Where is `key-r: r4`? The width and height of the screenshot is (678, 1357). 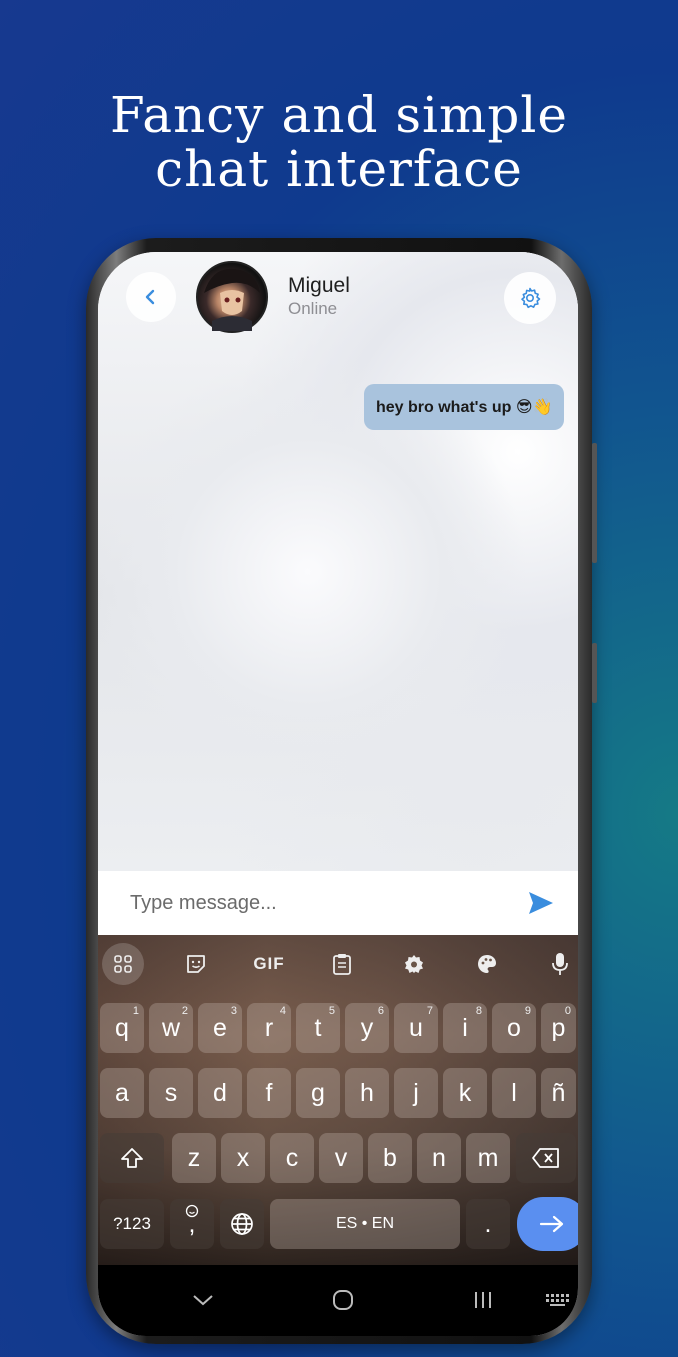 key-r: r4 is located at coordinates (269, 1028).